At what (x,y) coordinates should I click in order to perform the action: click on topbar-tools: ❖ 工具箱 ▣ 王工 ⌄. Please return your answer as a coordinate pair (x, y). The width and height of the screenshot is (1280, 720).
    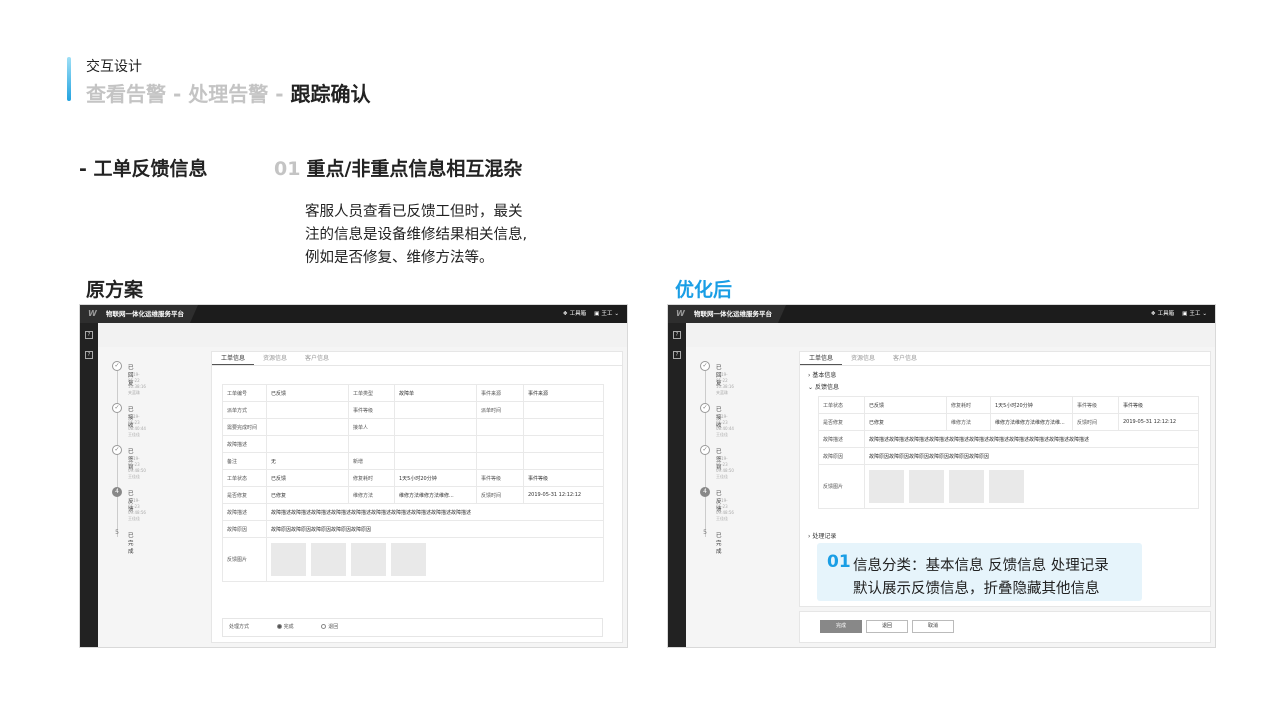
    Looking at the image, I should click on (591, 314).